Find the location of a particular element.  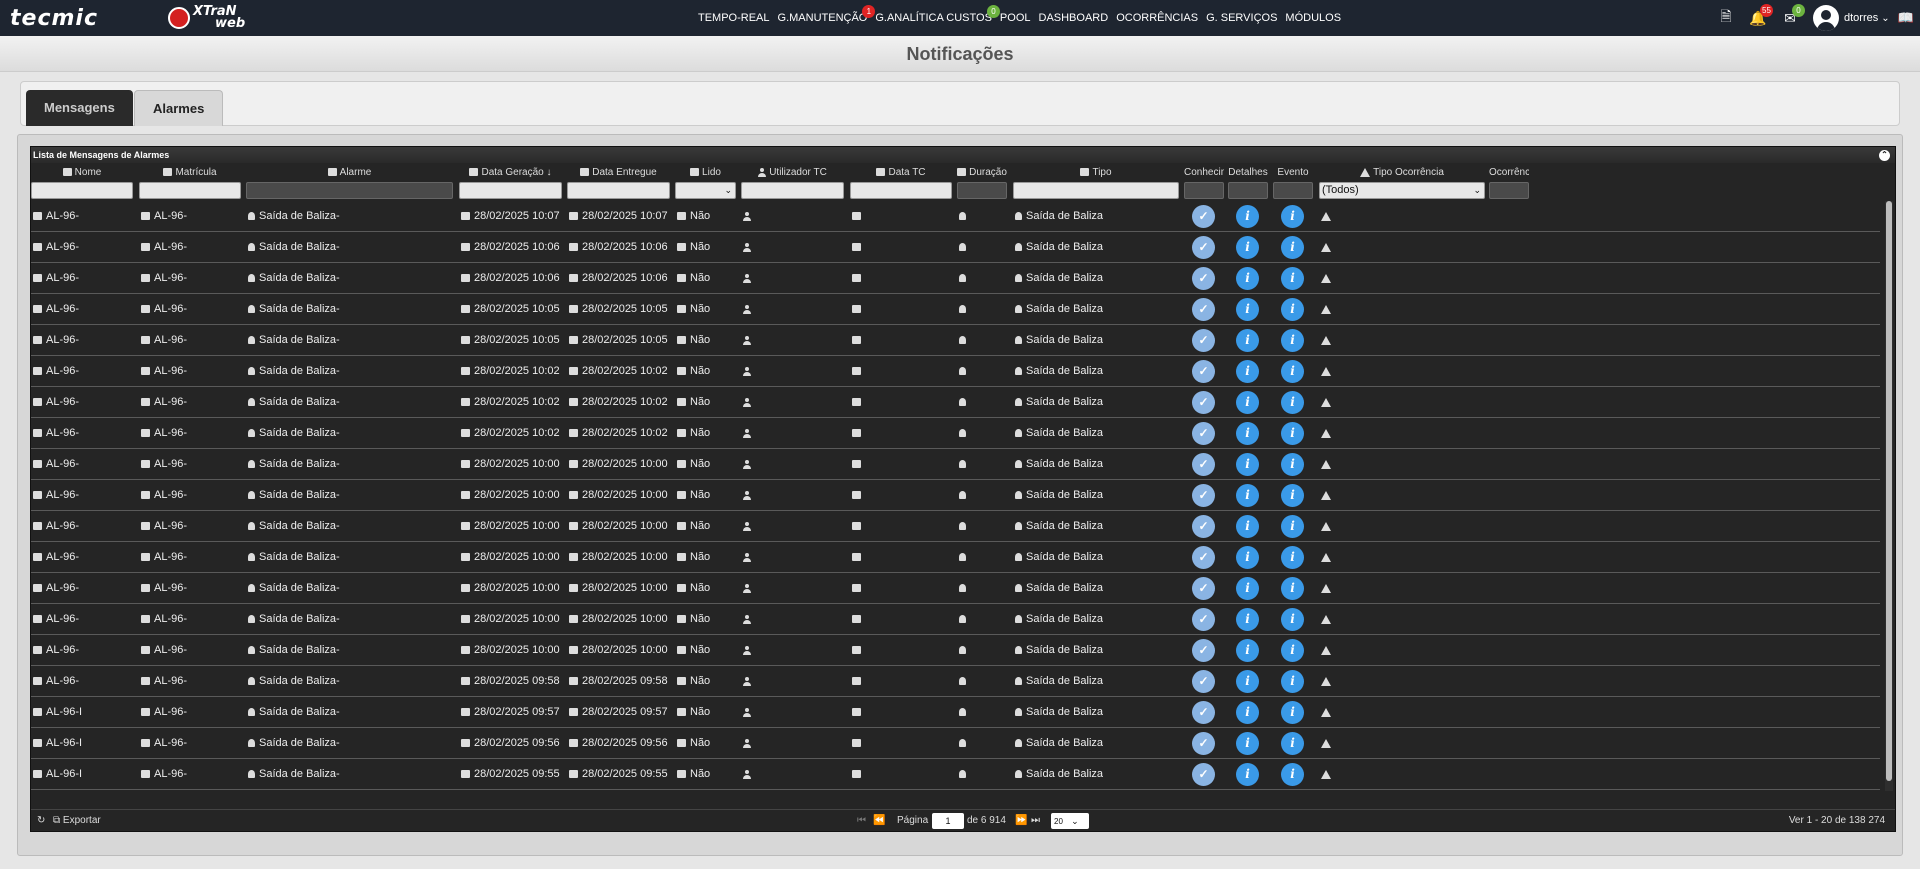

messages-envelope-icon: ✉ 0 is located at coordinates (1792, 16).